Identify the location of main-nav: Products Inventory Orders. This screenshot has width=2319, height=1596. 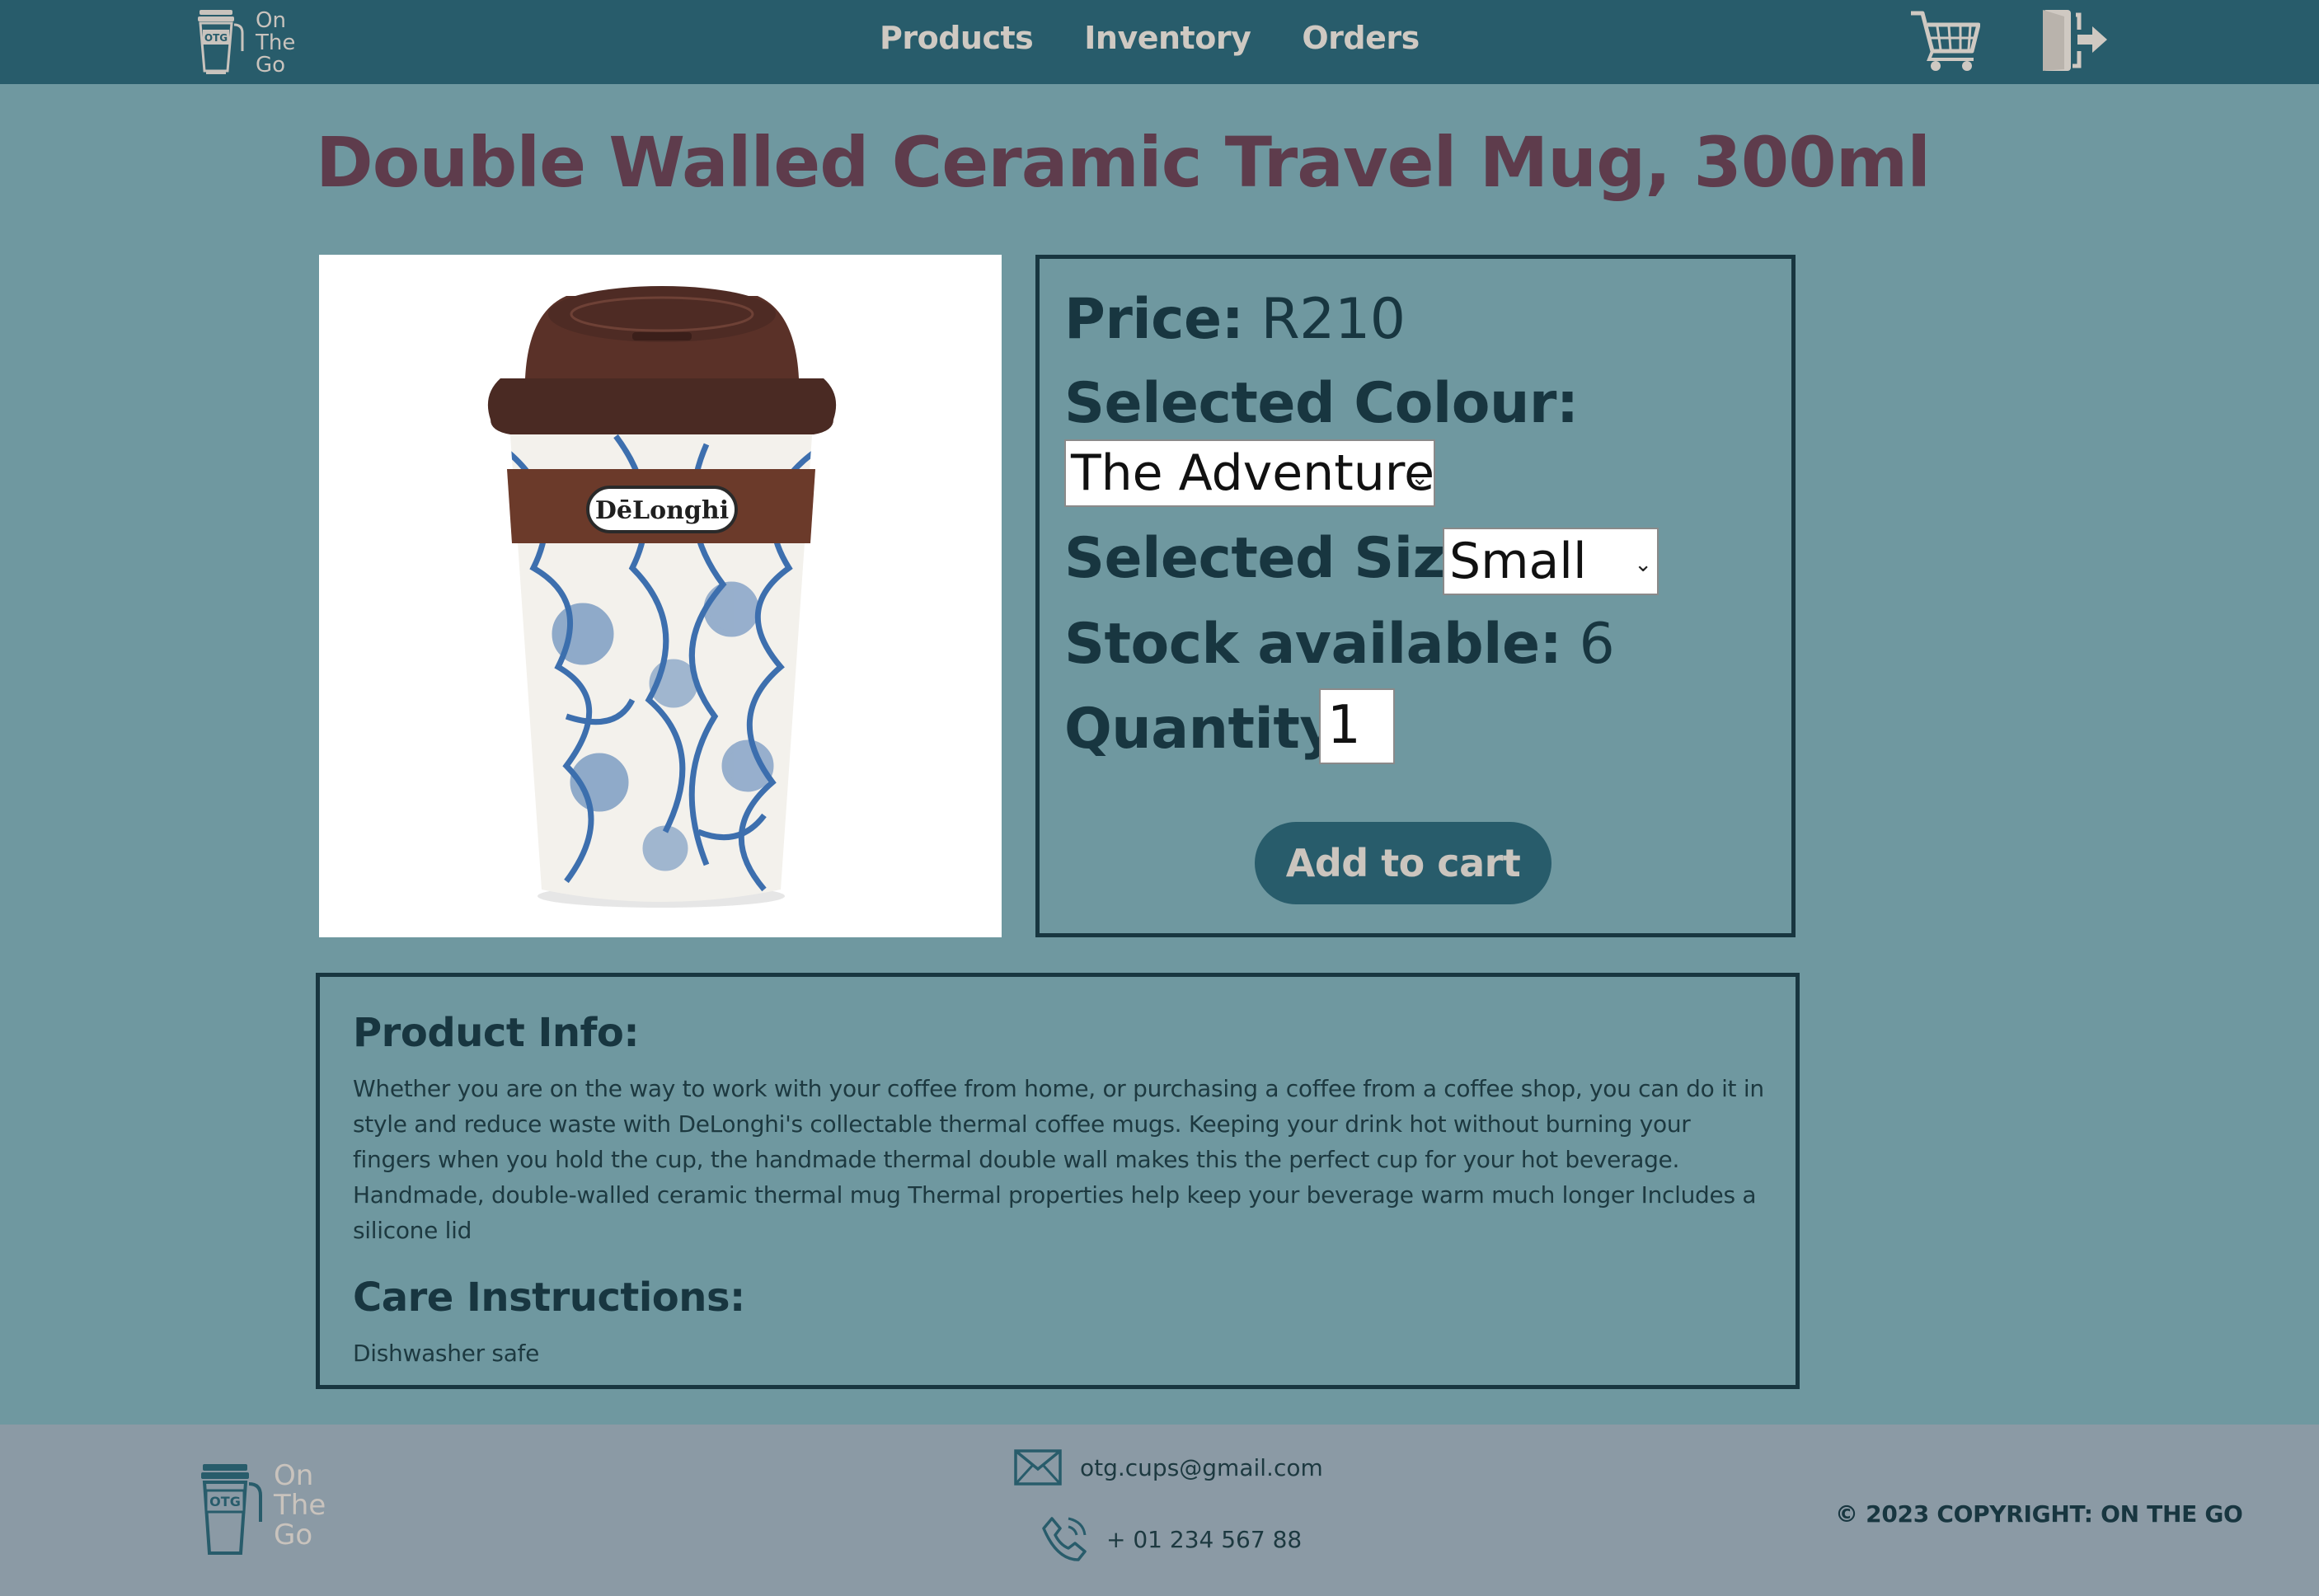
(1176, 38).